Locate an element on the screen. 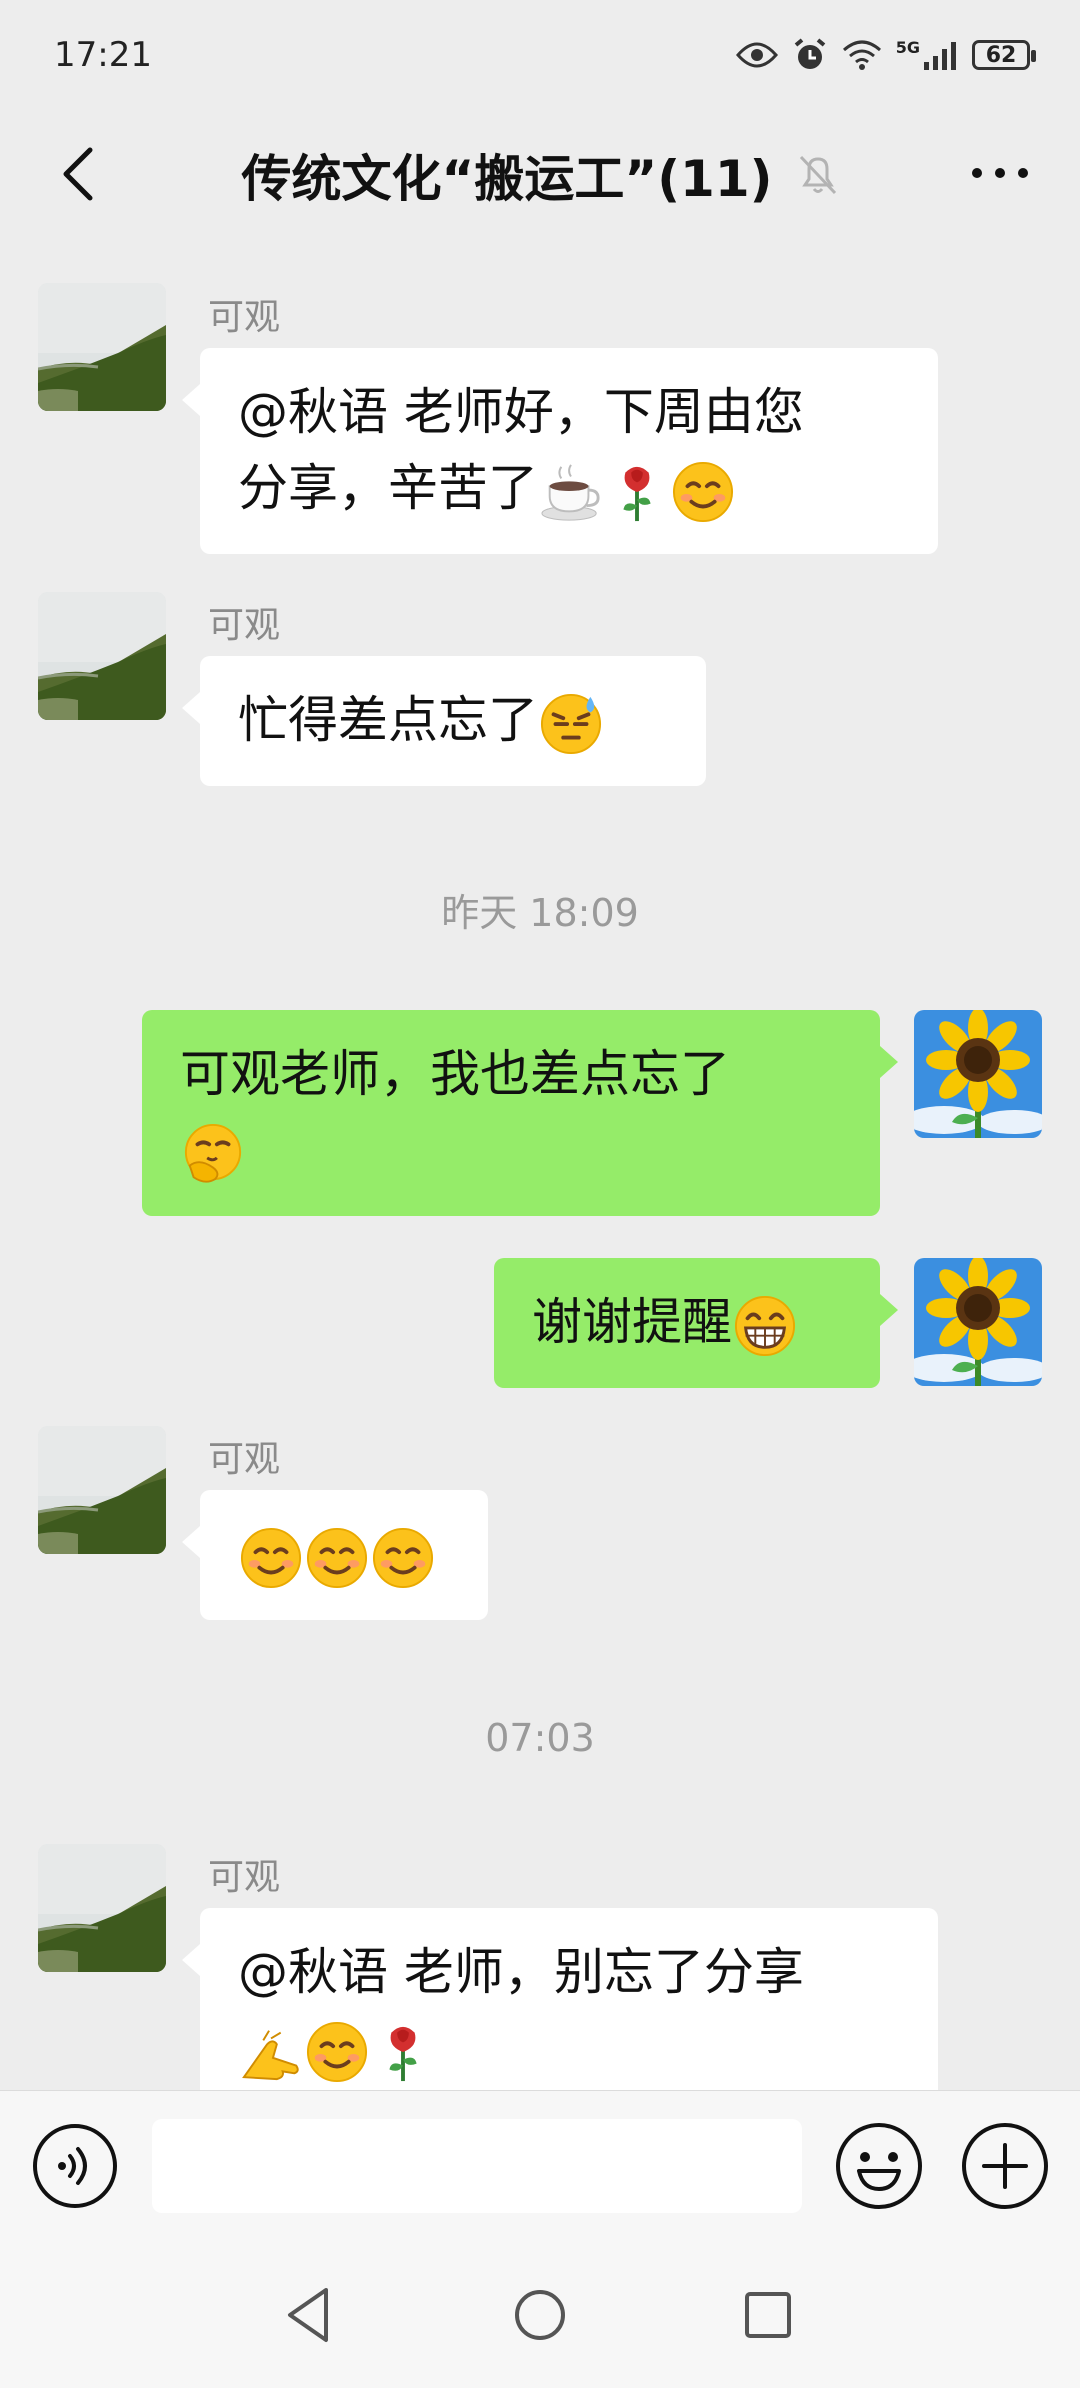 The width and height of the screenshot is (1080, 2388). voice-input-button is located at coordinates (75, 2166).